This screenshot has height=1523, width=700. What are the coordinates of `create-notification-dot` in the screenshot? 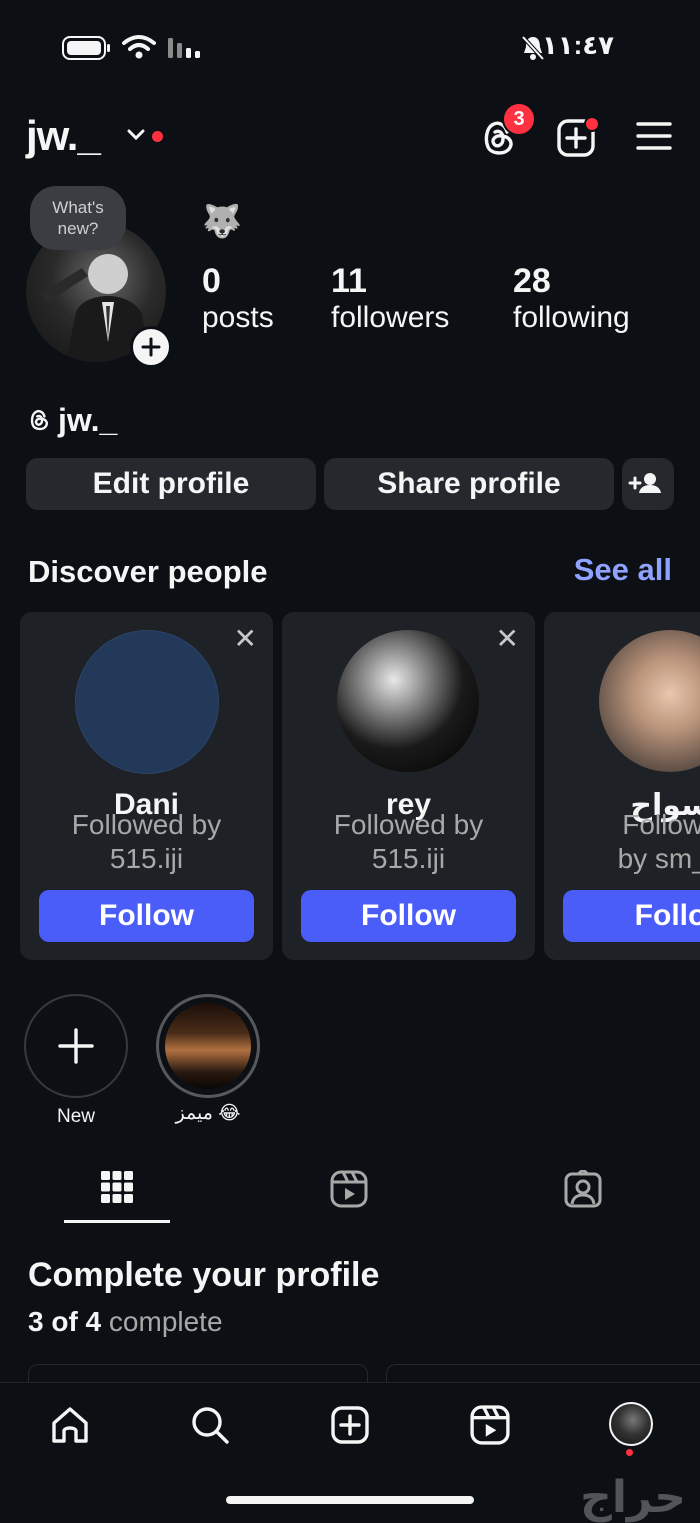 It's located at (592, 124).